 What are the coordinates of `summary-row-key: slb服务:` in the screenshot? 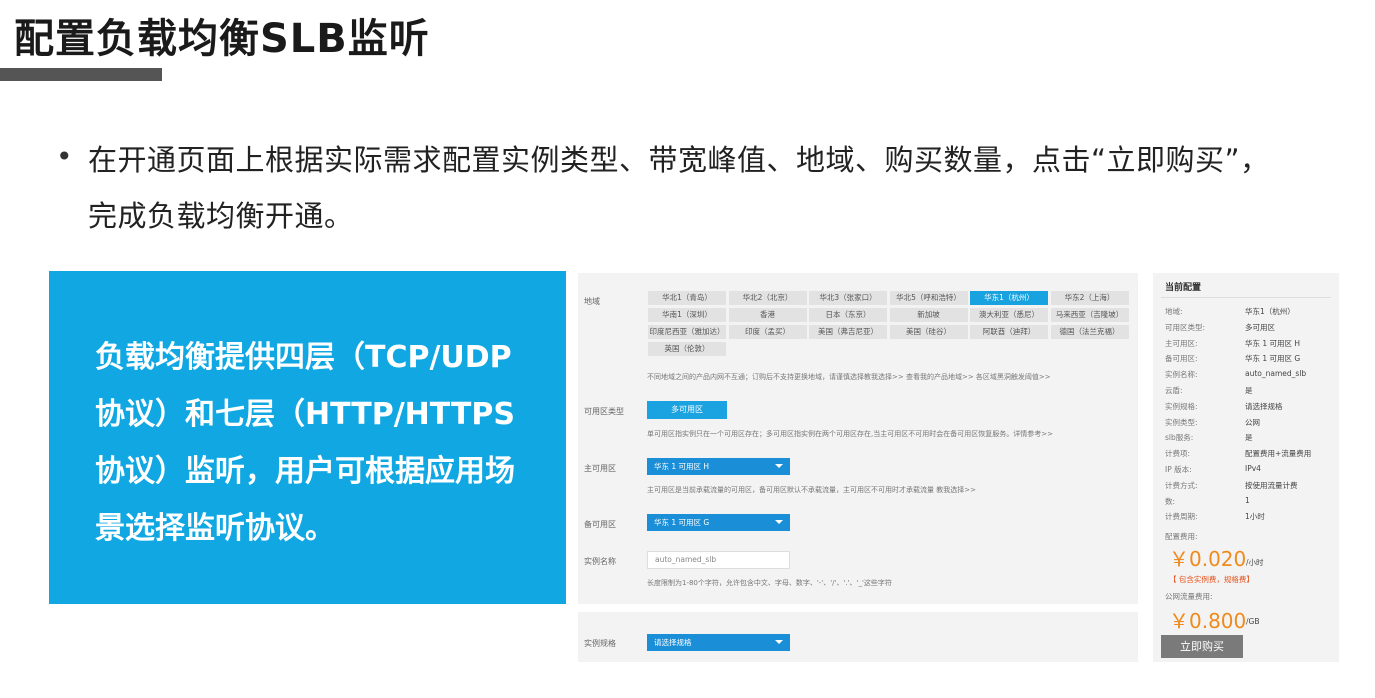 It's located at (1179, 438).